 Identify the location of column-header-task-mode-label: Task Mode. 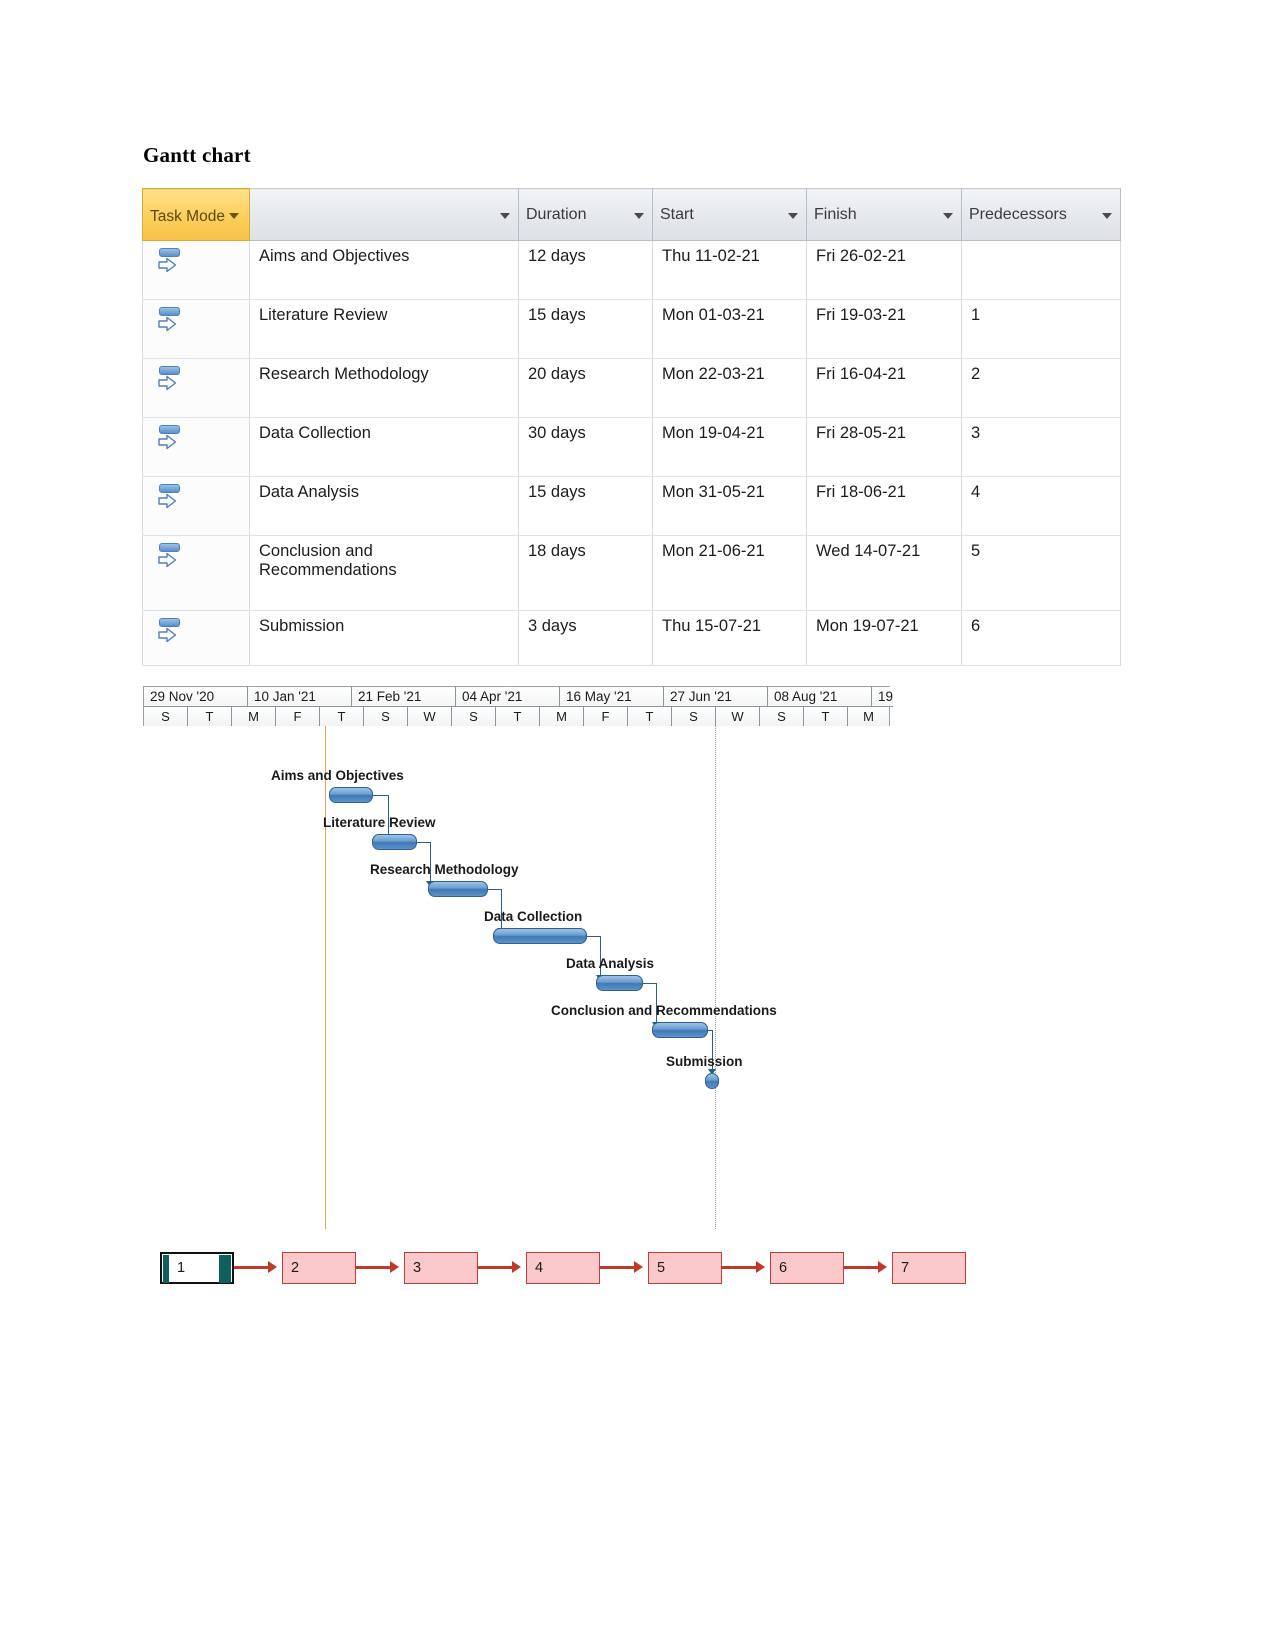
(187, 216).